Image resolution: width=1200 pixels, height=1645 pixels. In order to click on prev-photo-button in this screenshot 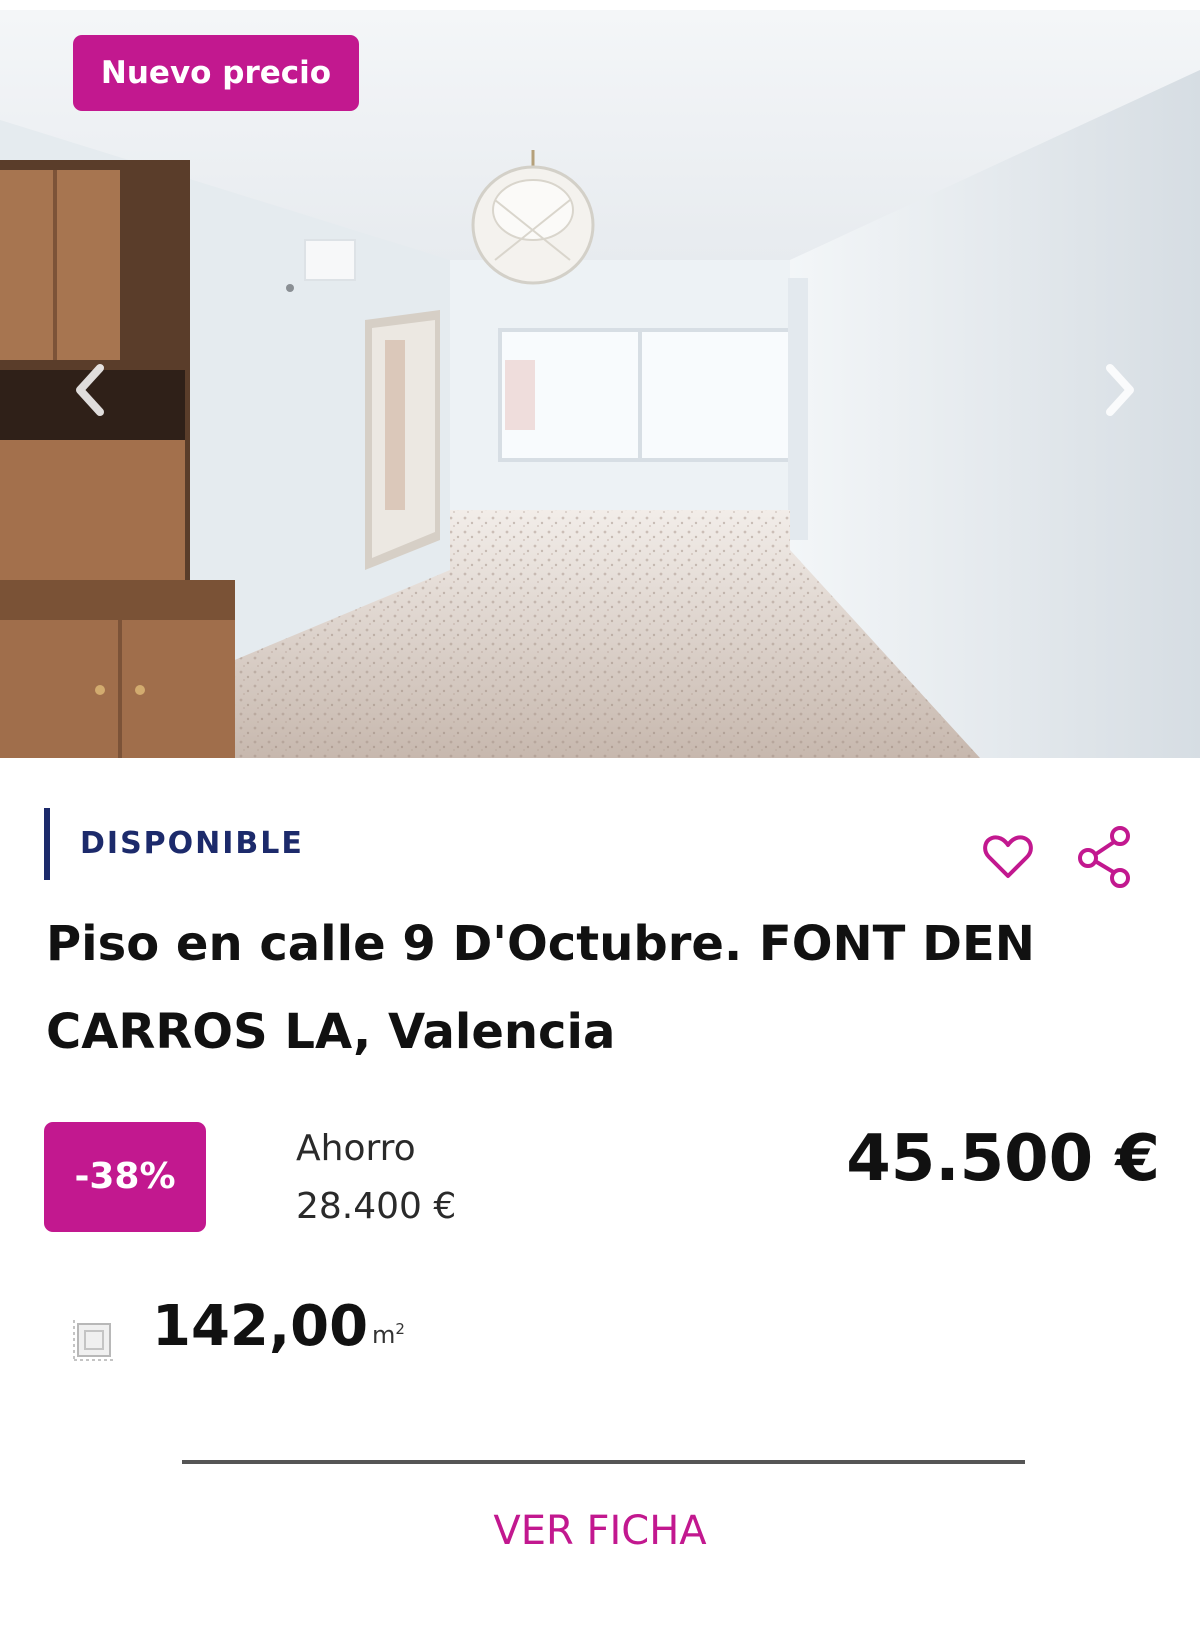, I will do `click(90, 390)`.